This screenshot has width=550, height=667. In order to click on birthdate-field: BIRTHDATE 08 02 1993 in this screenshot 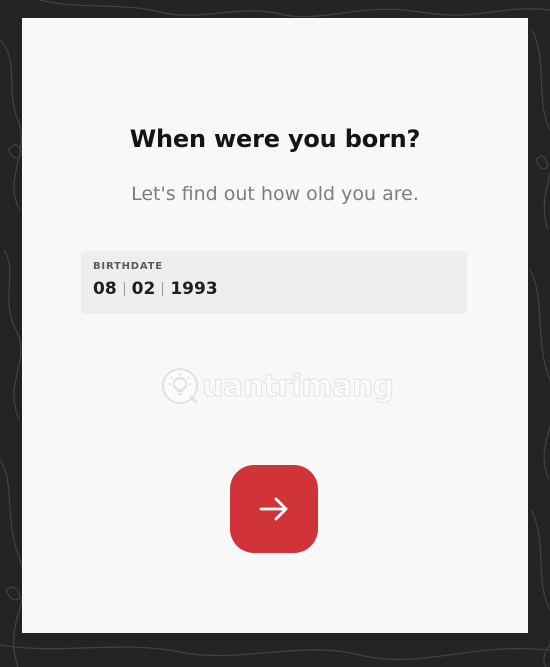, I will do `click(274, 282)`.